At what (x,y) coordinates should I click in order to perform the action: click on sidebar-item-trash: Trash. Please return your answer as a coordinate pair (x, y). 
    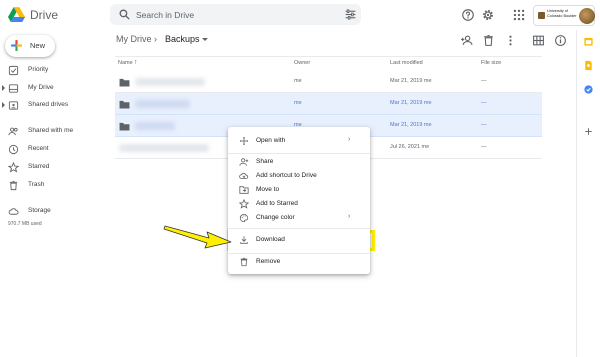
    Looking at the image, I should click on (52, 185).